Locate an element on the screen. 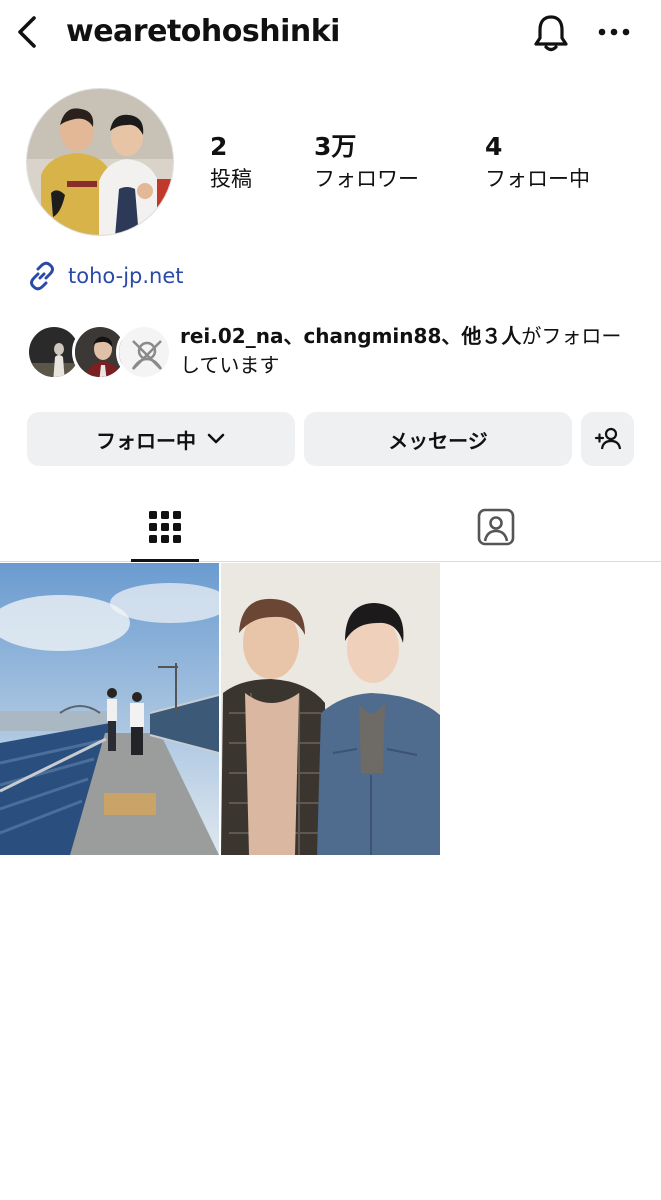  person-add-icon is located at coordinates (607, 438).